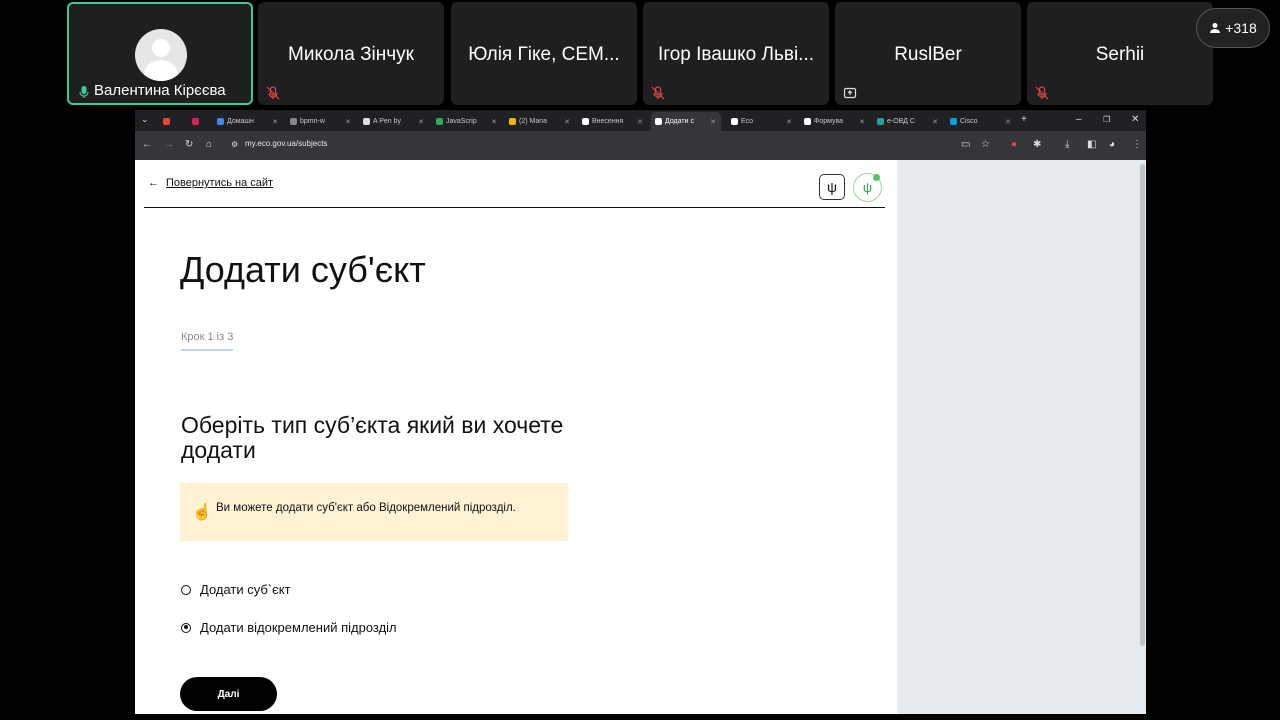 The width and height of the screenshot is (1280, 720). What do you see at coordinates (835, 121) in the screenshot?
I see `browser-tab: Формува ✕` at bounding box center [835, 121].